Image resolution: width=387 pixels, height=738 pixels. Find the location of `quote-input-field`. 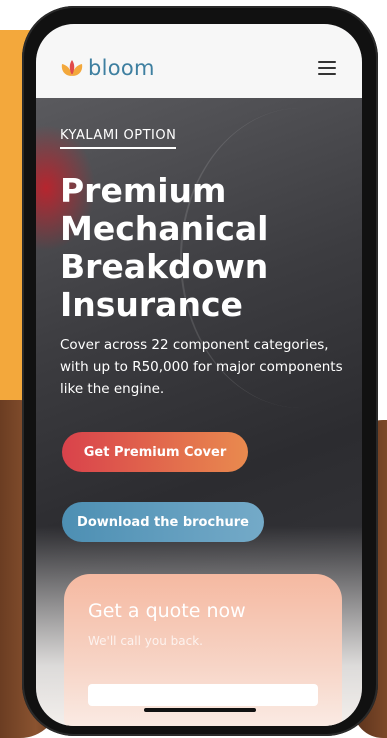

quote-input-field is located at coordinates (203, 695).